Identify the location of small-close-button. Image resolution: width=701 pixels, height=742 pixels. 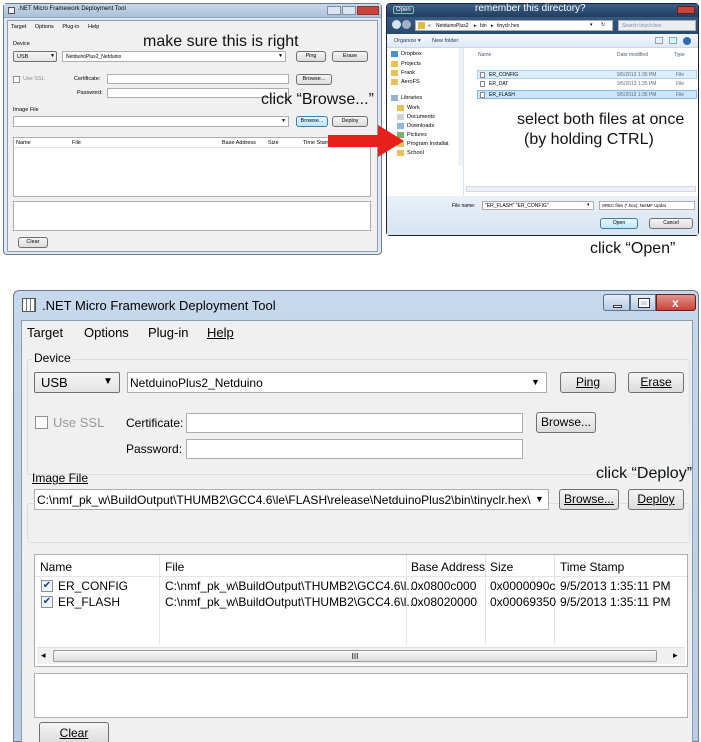
(368, 10).